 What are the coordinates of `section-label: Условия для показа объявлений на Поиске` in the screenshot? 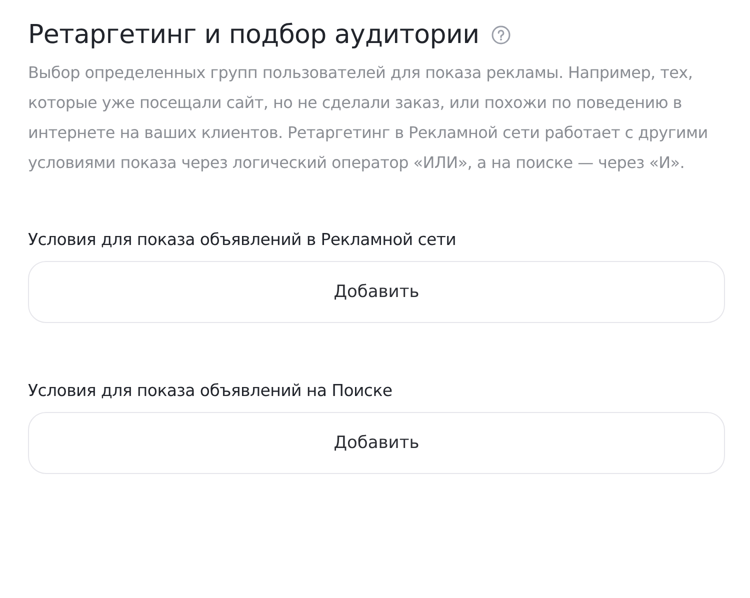 It's located at (211, 390).